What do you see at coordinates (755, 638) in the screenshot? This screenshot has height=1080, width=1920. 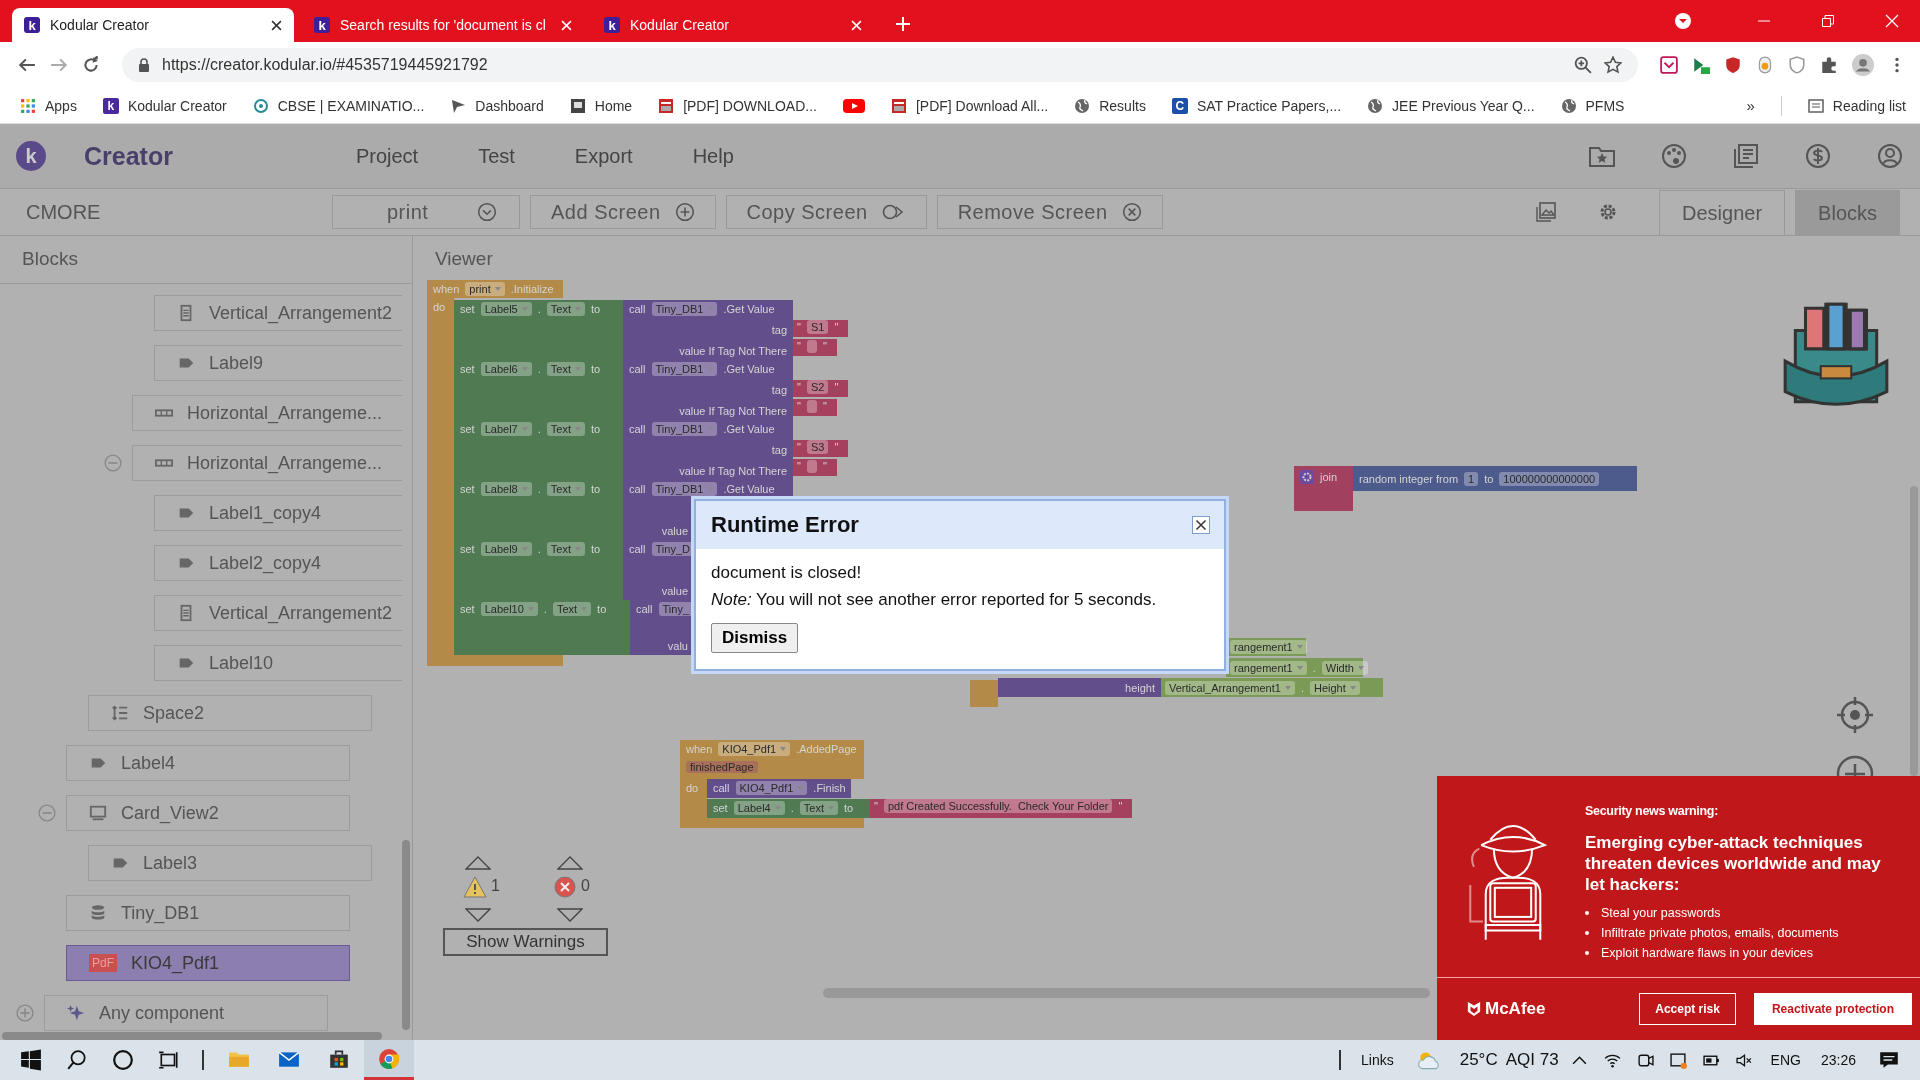 I see `dismiss-button: Dismiss` at bounding box center [755, 638].